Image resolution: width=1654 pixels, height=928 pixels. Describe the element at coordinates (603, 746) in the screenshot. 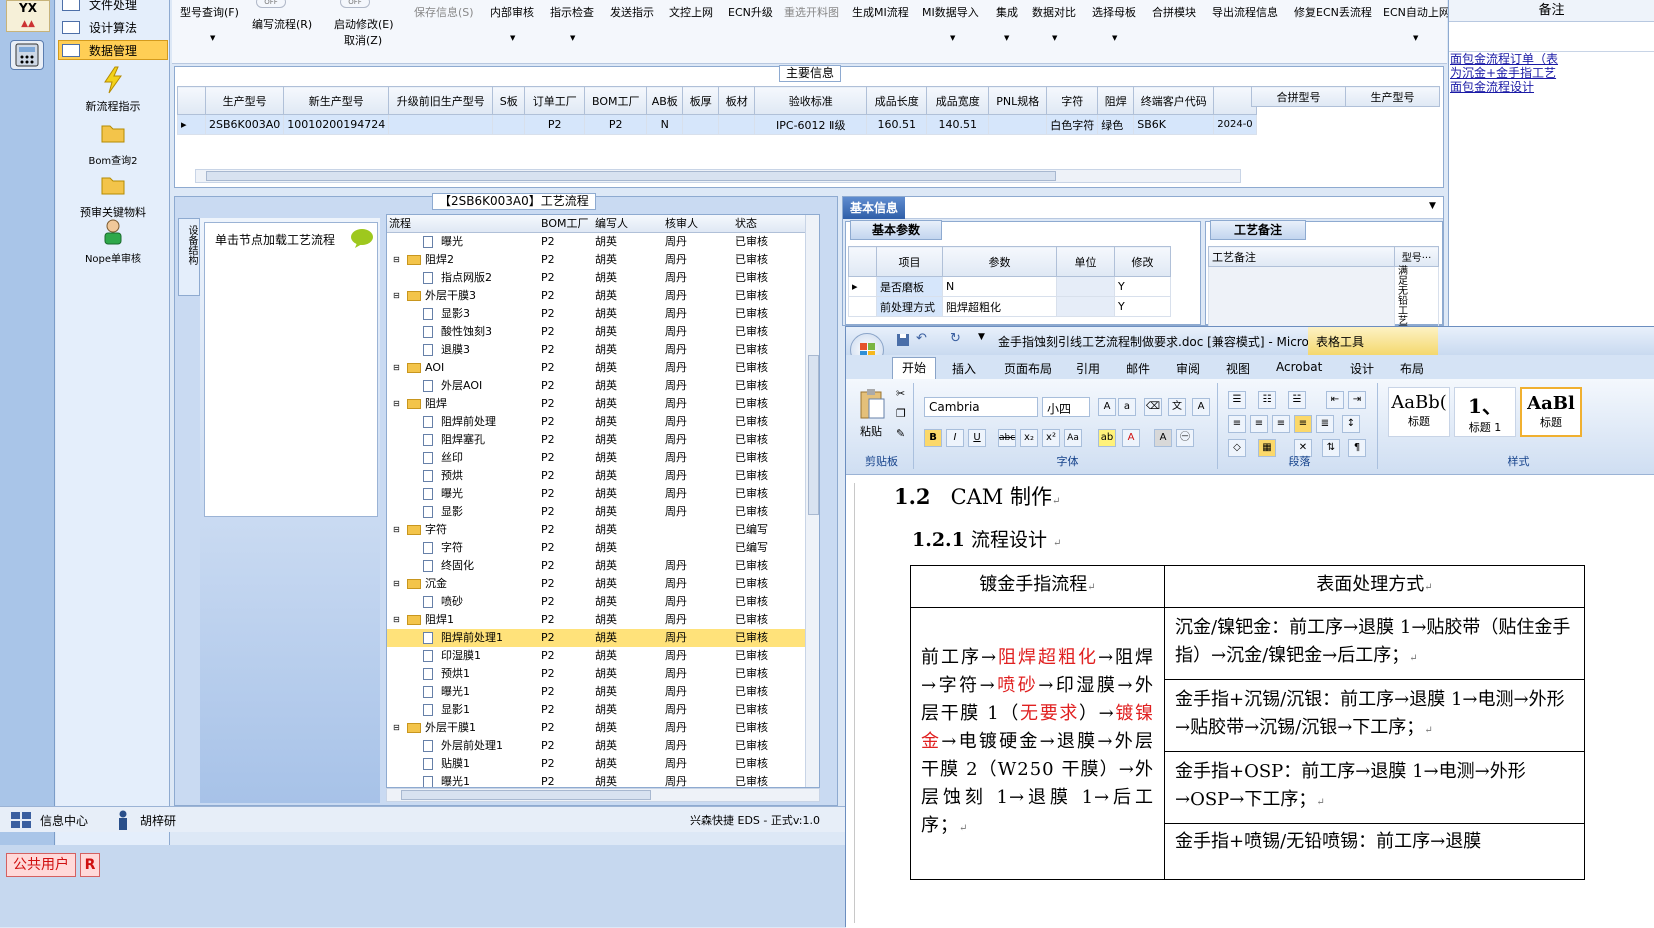

I see `tree-row: 外层前处理1 P2 胡英 周丹 已审核` at that location.